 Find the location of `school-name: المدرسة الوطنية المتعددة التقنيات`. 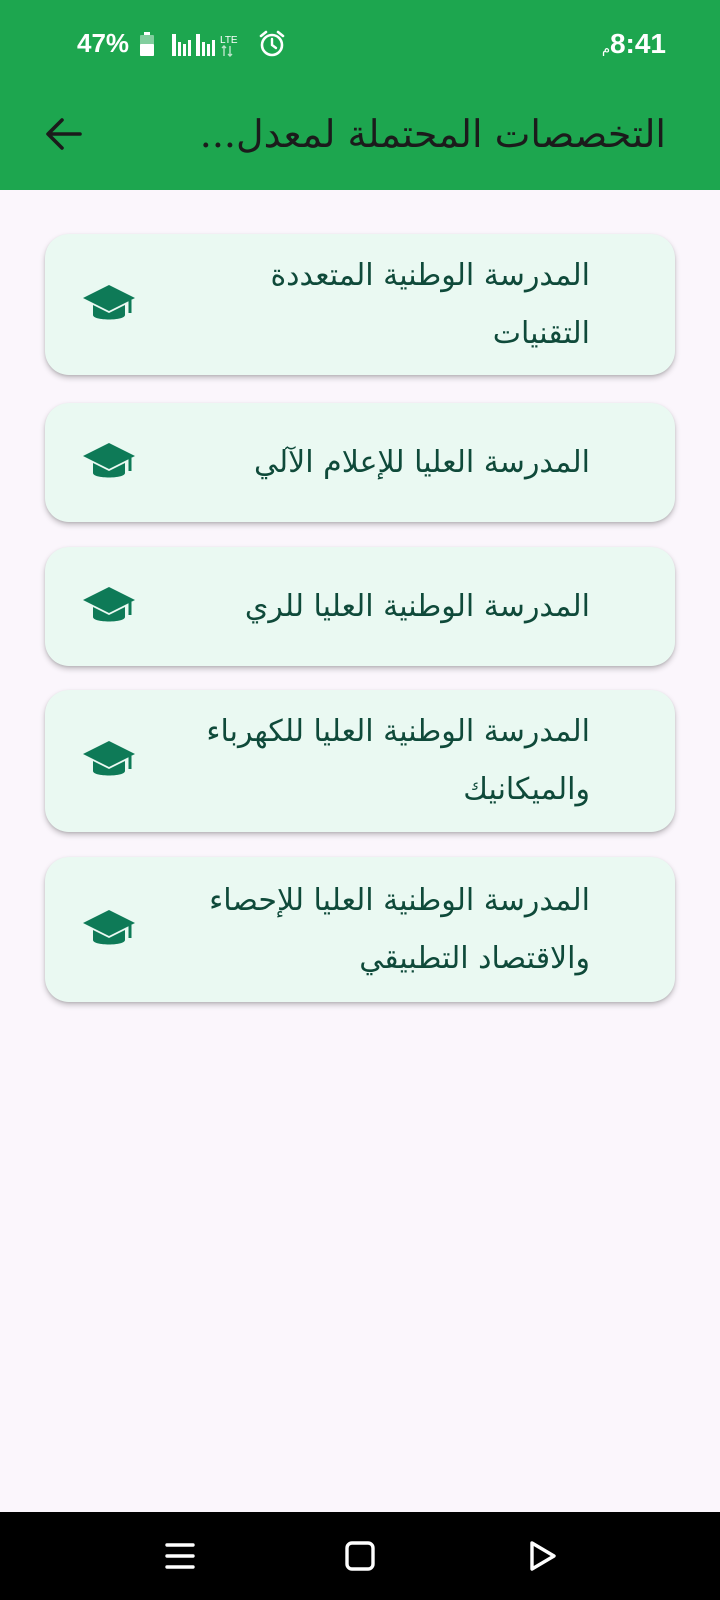

school-name: المدرسة الوطنية المتعددة التقنيات is located at coordinates (430, 304).